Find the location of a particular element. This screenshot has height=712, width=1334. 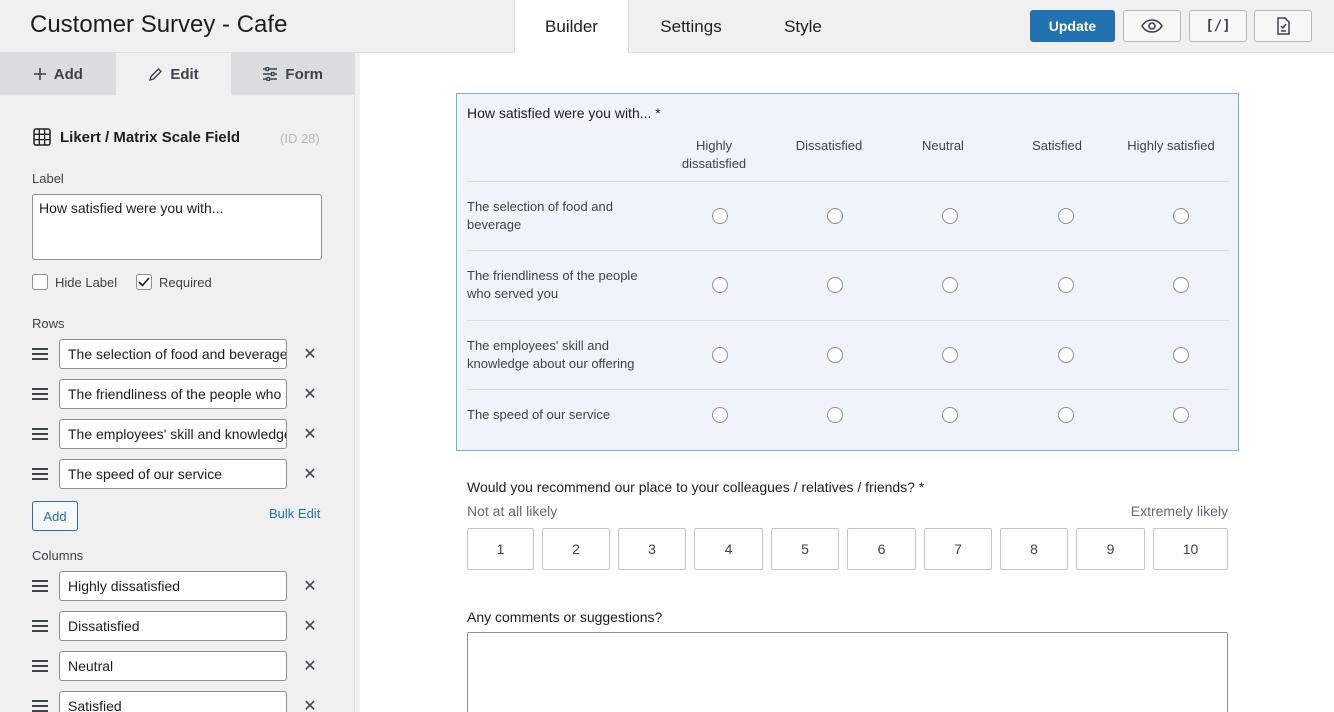

add-row-button: Add is located at coordinates (55, 516).